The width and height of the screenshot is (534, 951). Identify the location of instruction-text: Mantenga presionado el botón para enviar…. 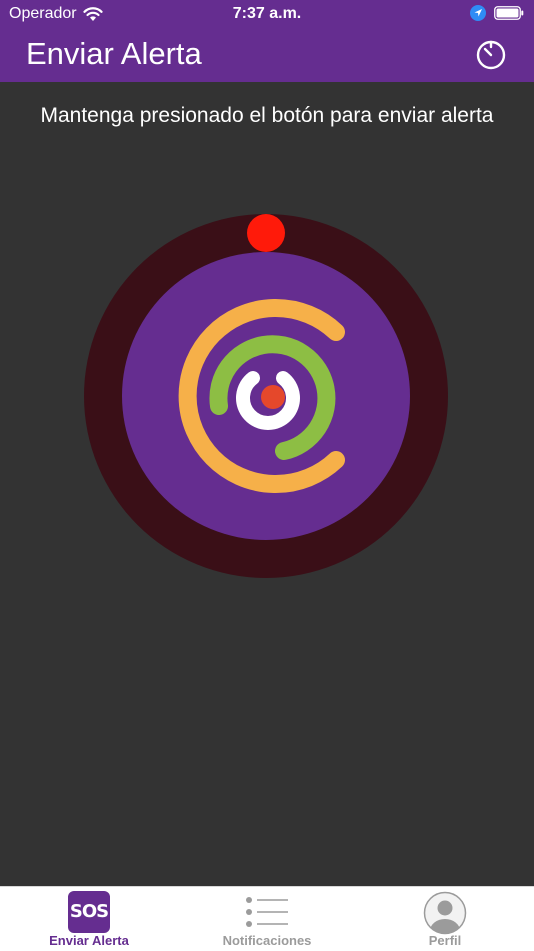
(267, 115).